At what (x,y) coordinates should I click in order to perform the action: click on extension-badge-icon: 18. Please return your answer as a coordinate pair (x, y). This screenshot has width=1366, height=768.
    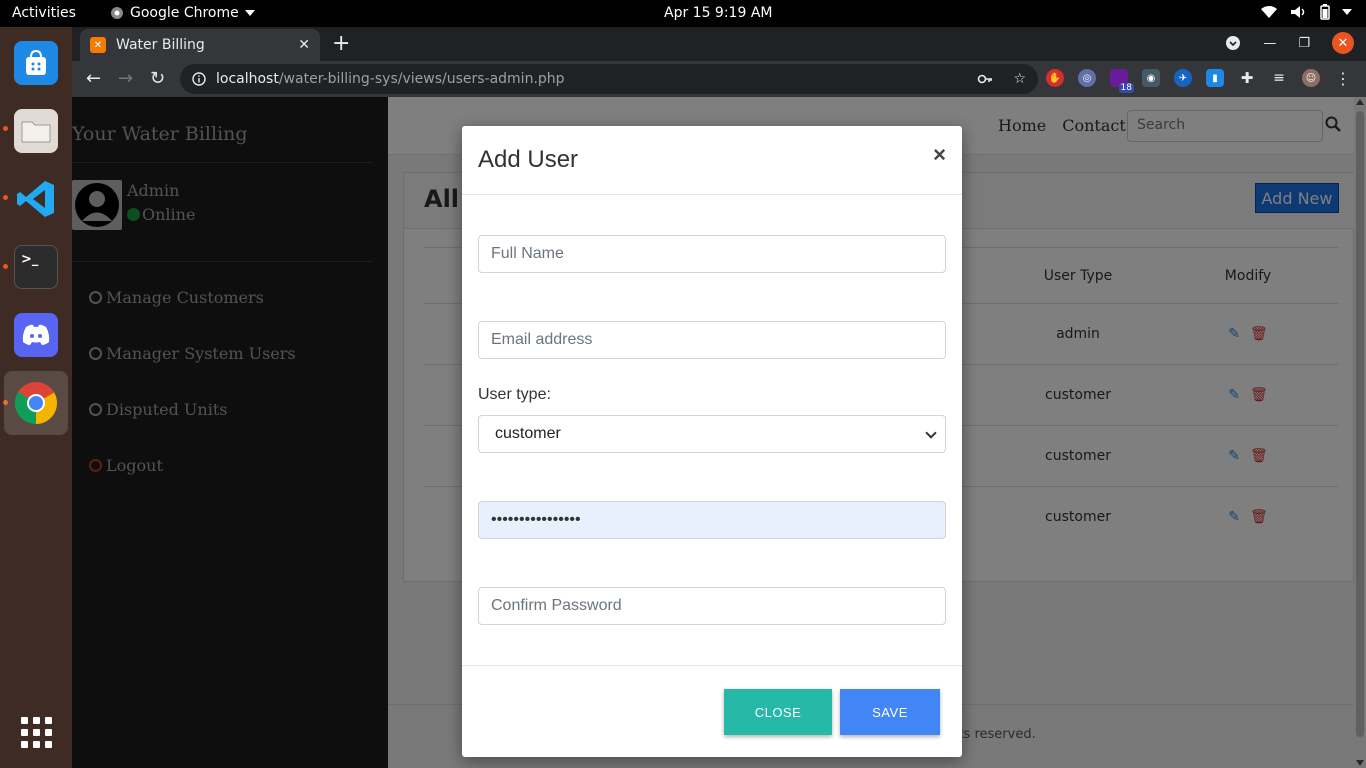
    Looking at the image, I should click on (1122, 81).